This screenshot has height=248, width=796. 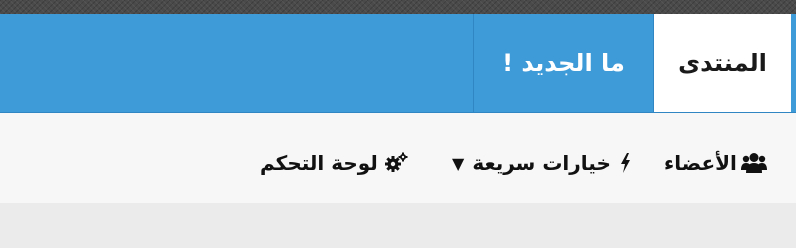 I want to click on quick-options-label: خيارات سريعة, so click(x=541, y=163).